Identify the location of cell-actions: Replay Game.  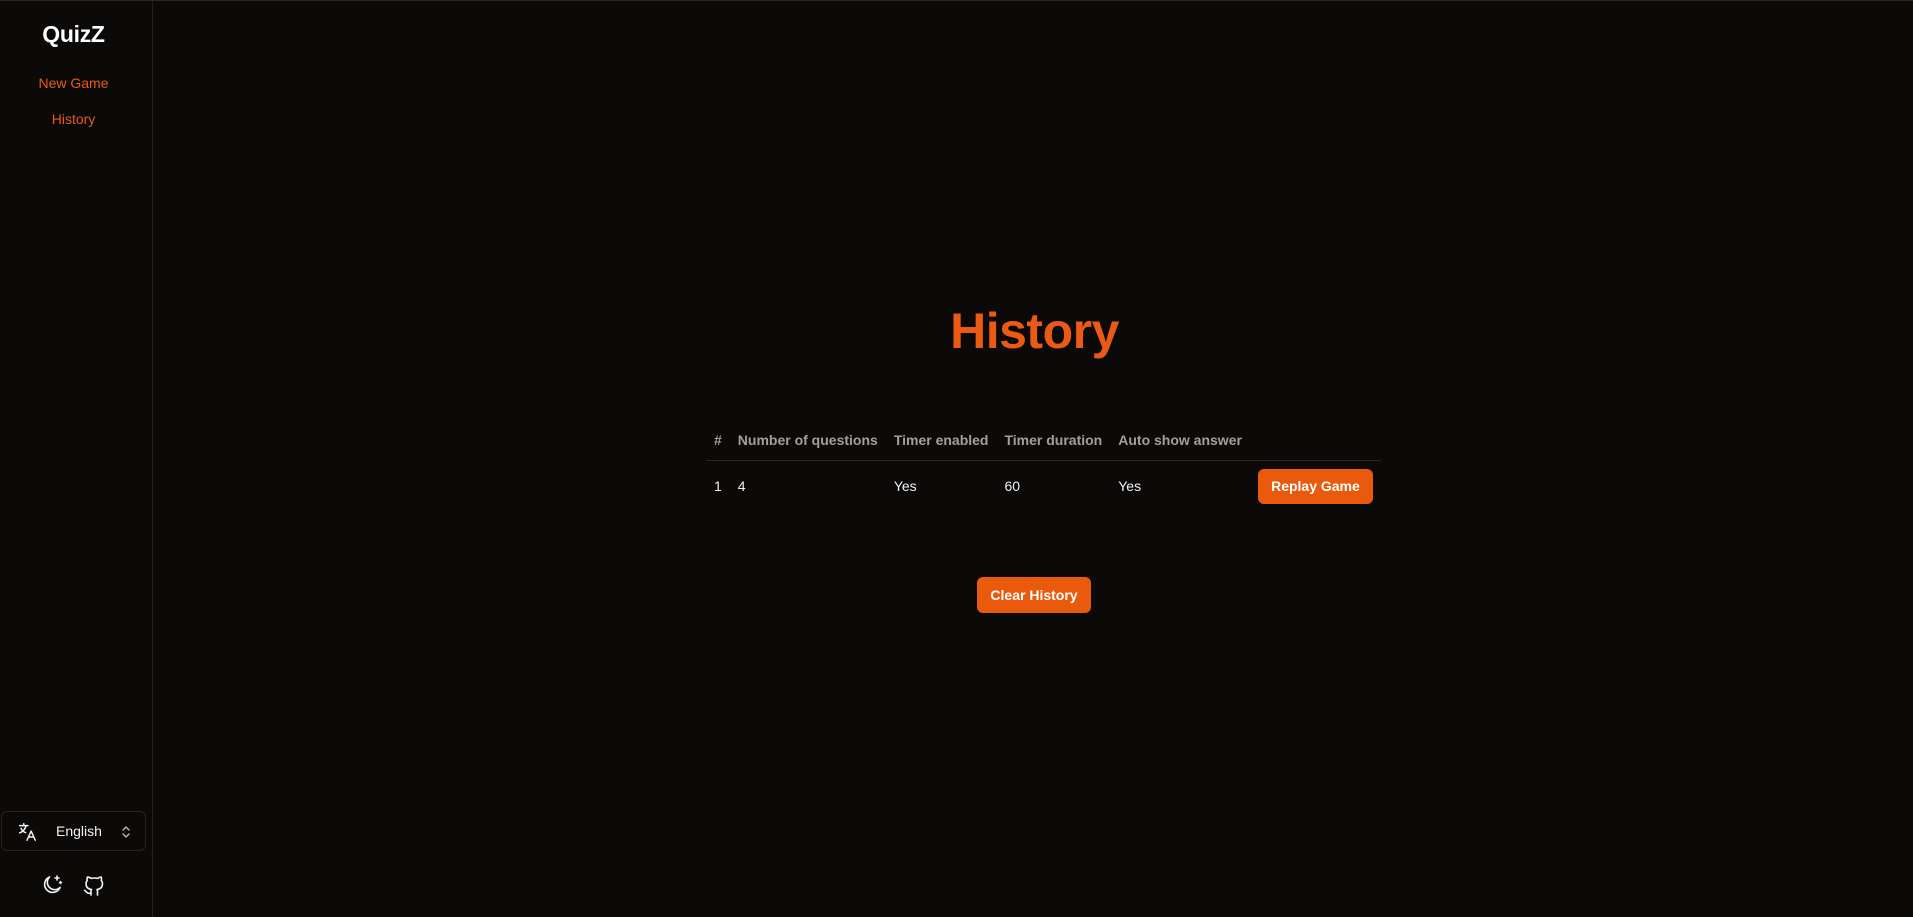
(1315, 486).